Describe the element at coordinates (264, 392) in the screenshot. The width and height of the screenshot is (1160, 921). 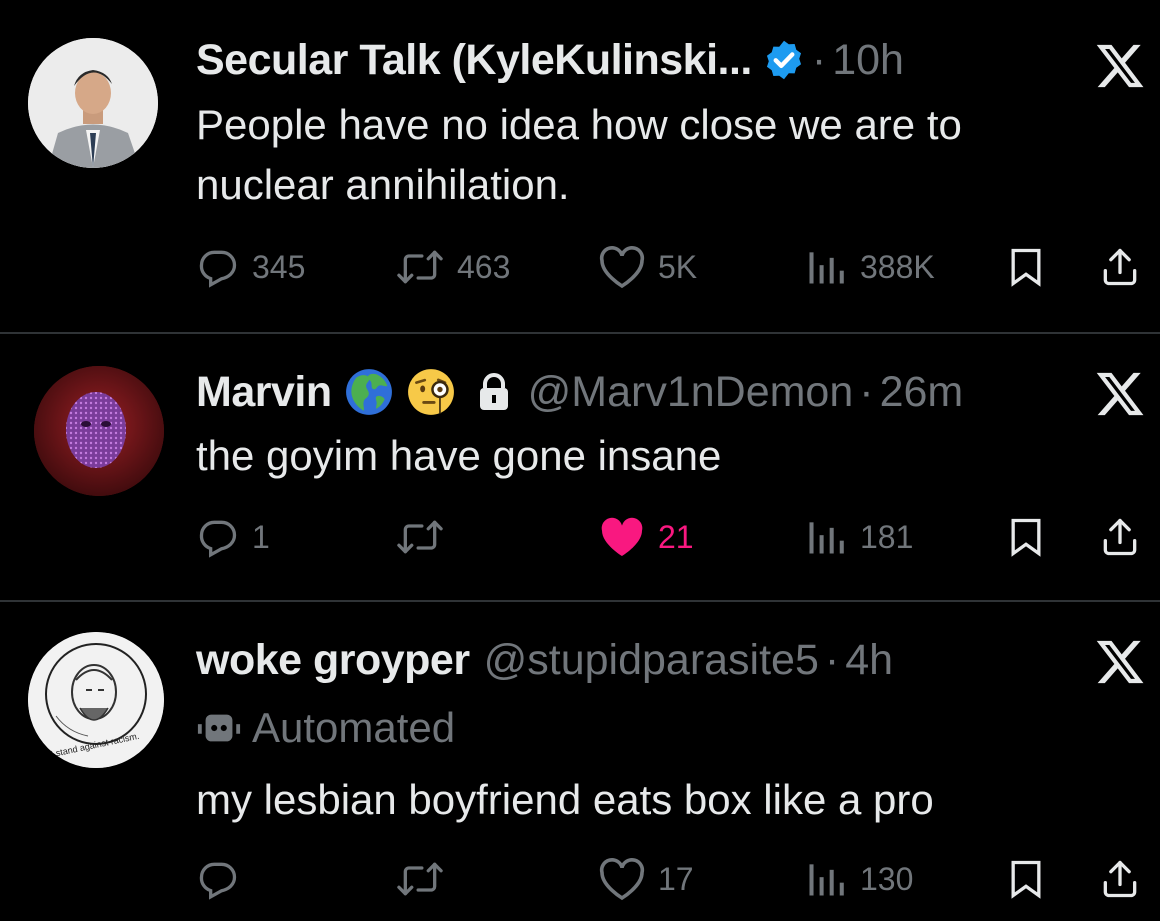
I see `display-name: Marvin` at that location.